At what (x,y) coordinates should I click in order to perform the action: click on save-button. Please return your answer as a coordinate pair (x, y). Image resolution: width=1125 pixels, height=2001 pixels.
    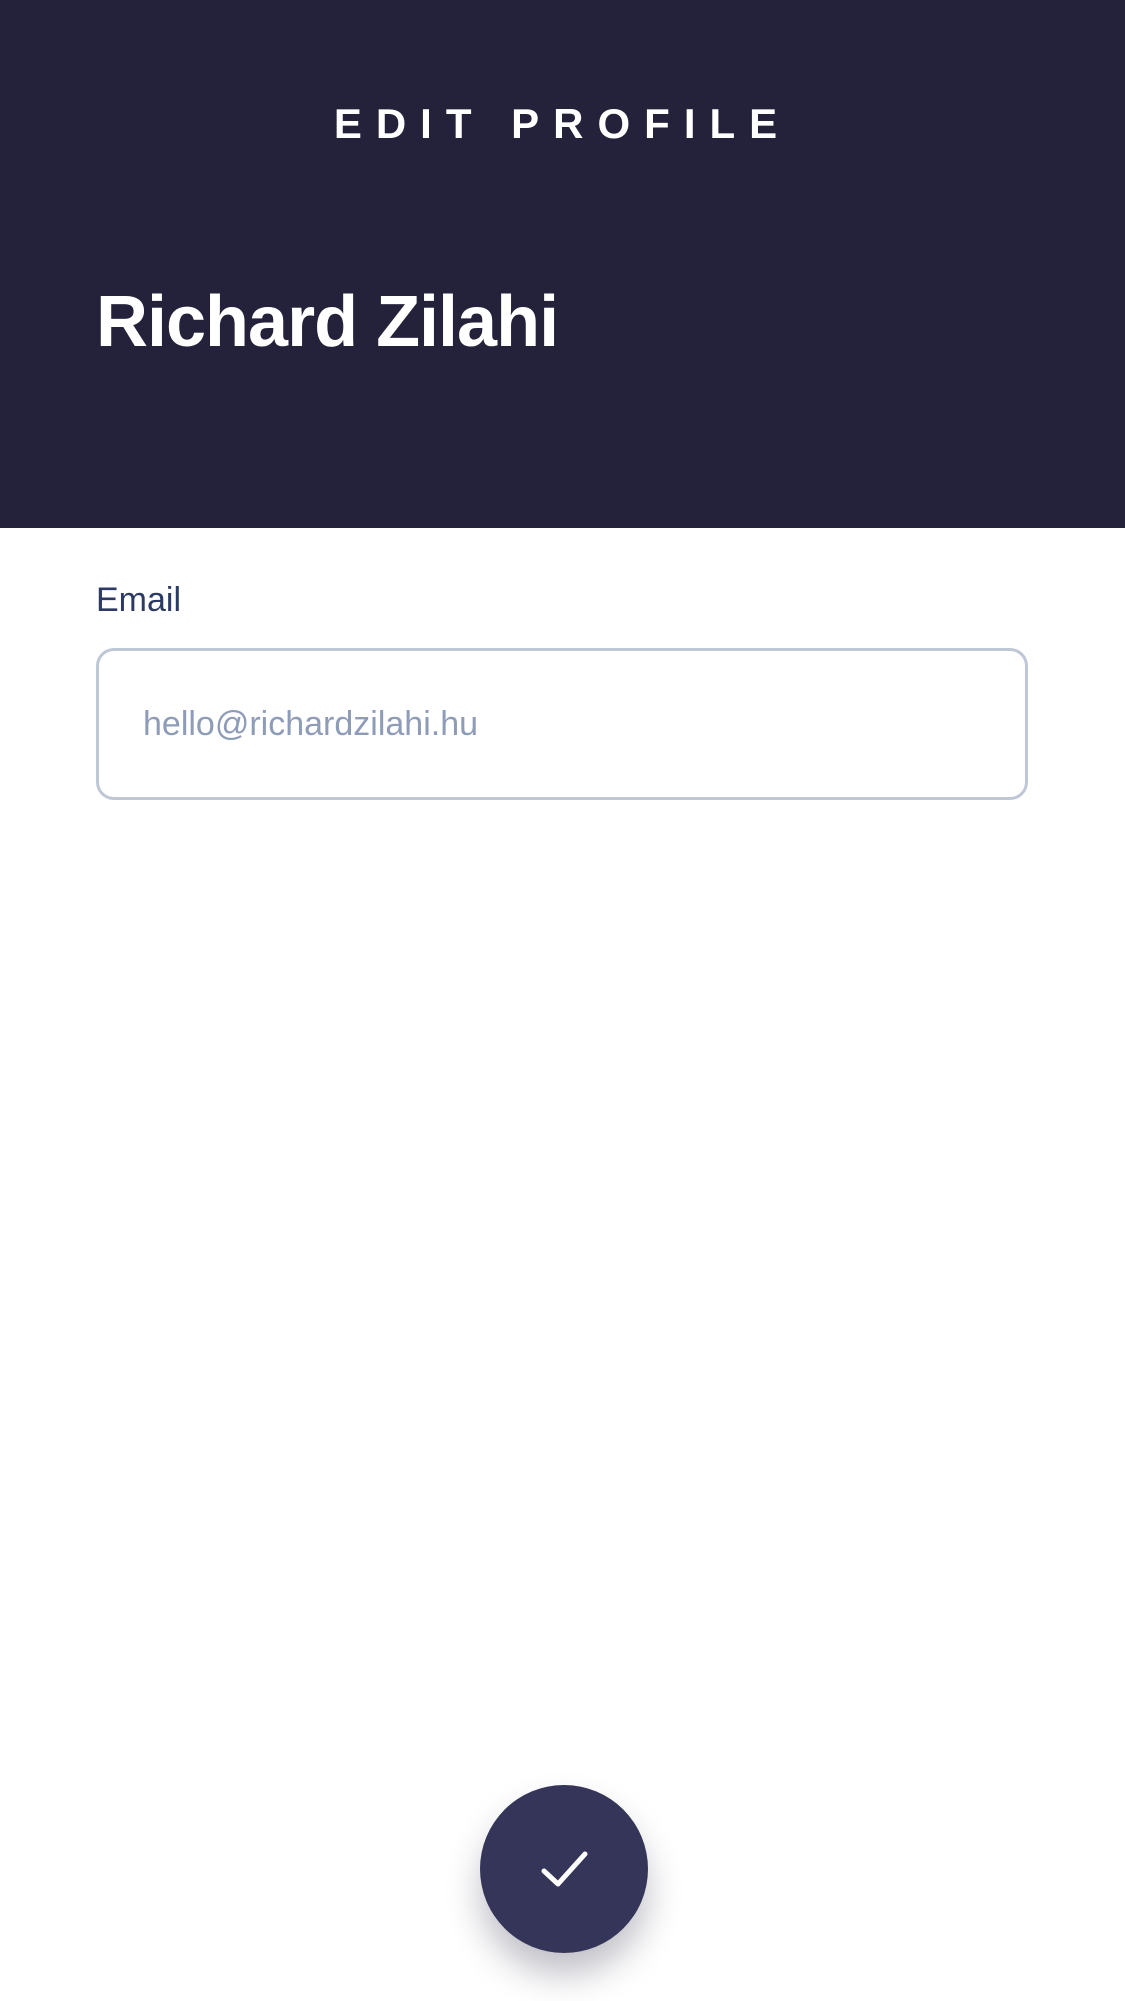
    Looking at the image, I should click on (564, 1869).